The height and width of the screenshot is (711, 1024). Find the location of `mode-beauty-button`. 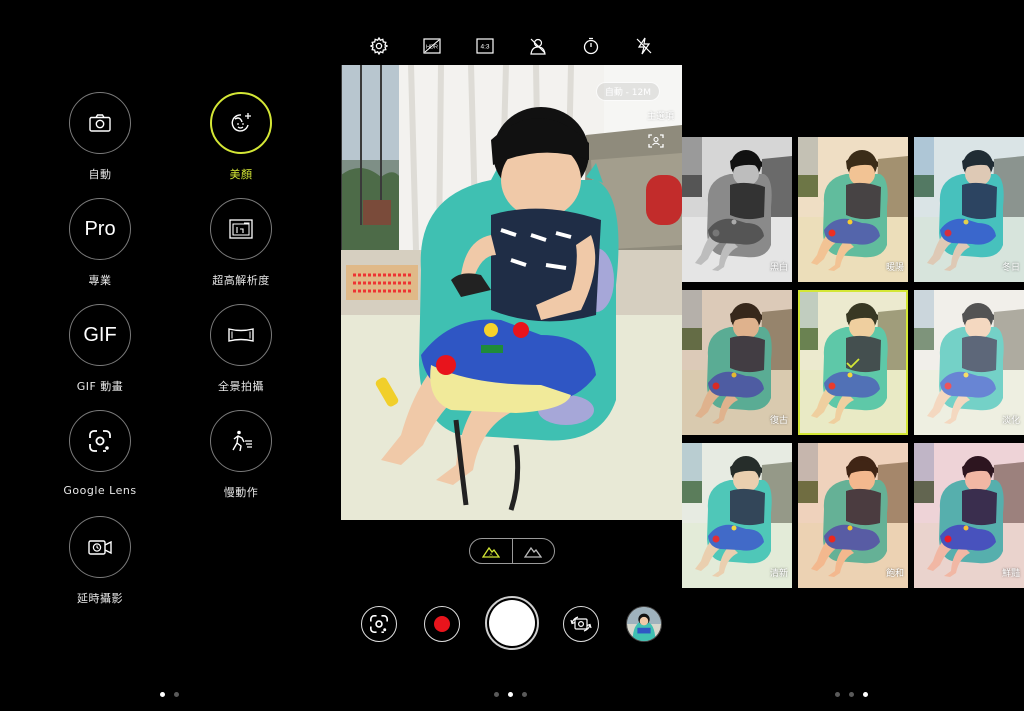

mode-beauty-button is located at coordinates (241, 123).